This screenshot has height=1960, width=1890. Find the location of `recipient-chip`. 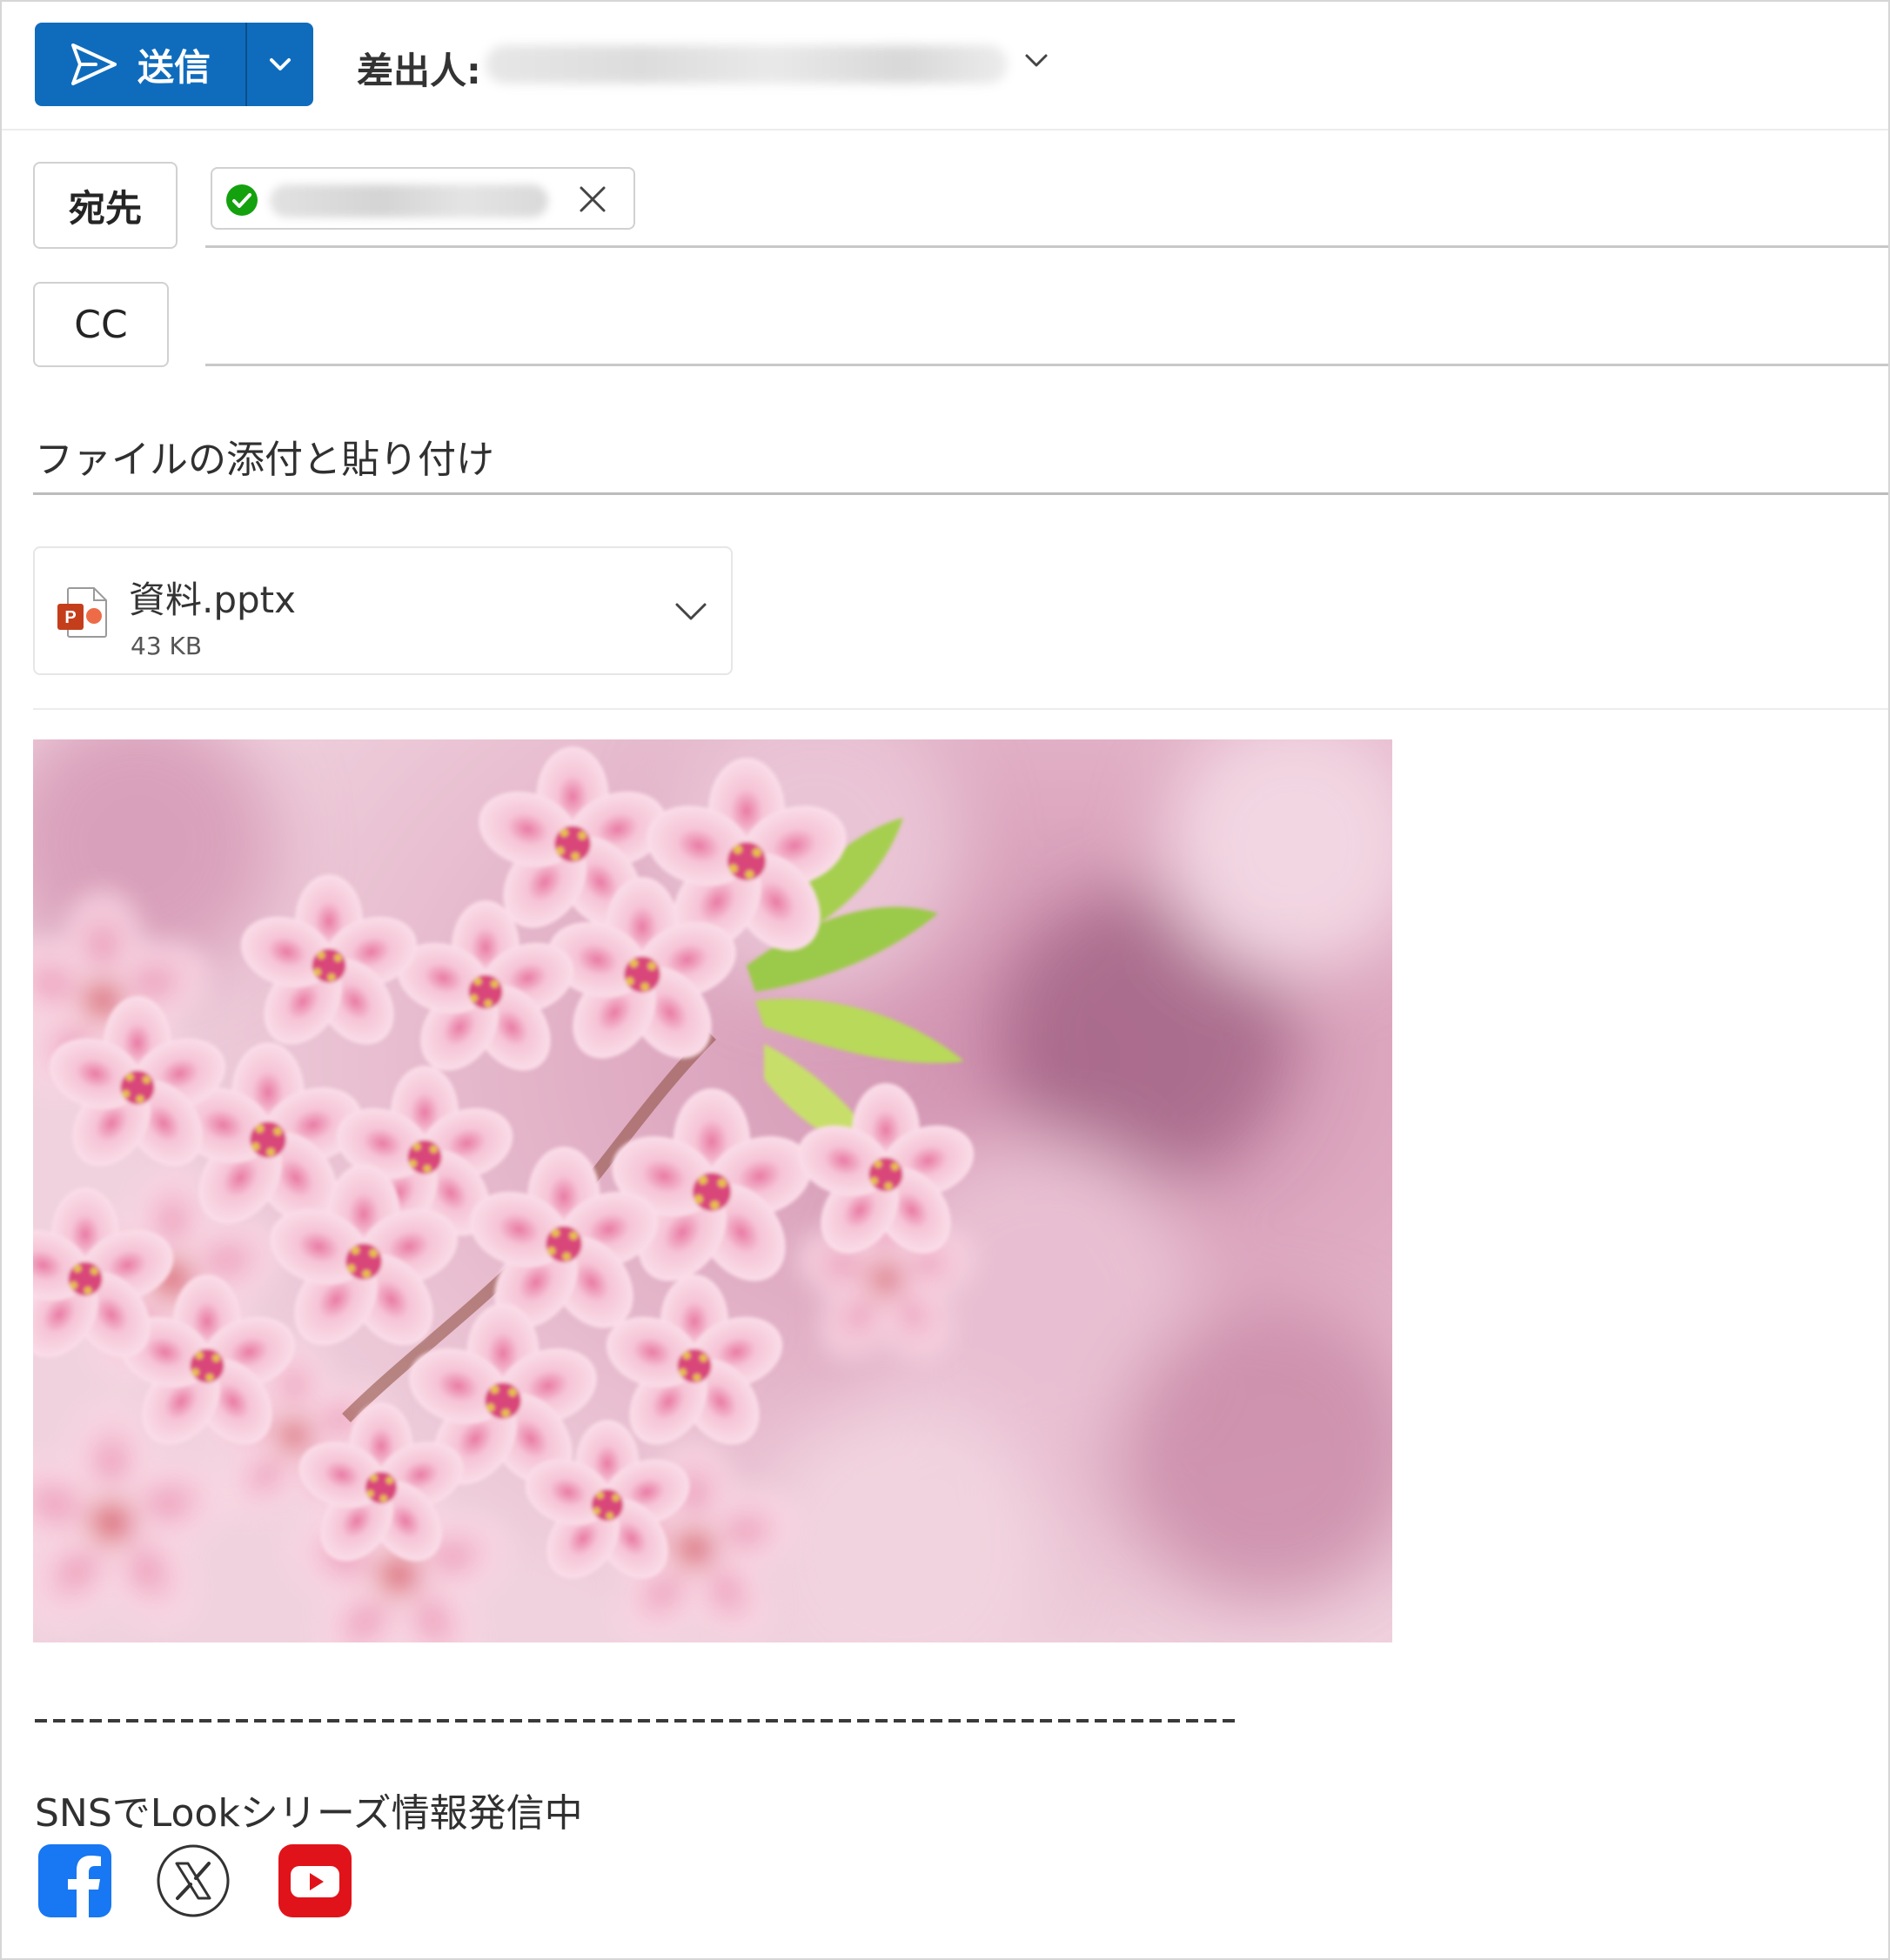

recipient-chip is located at coordinates (423, 199).